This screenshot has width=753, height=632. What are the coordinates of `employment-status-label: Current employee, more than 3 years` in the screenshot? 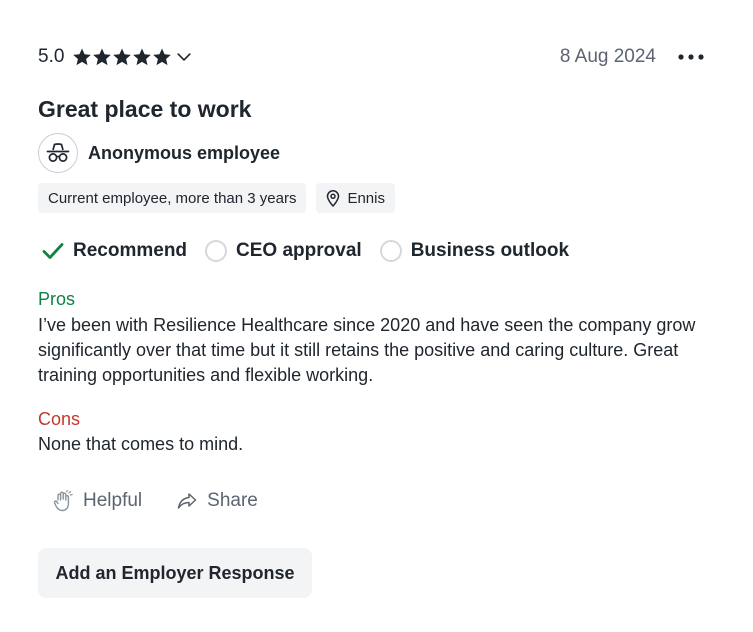 It's located at (172, 198).